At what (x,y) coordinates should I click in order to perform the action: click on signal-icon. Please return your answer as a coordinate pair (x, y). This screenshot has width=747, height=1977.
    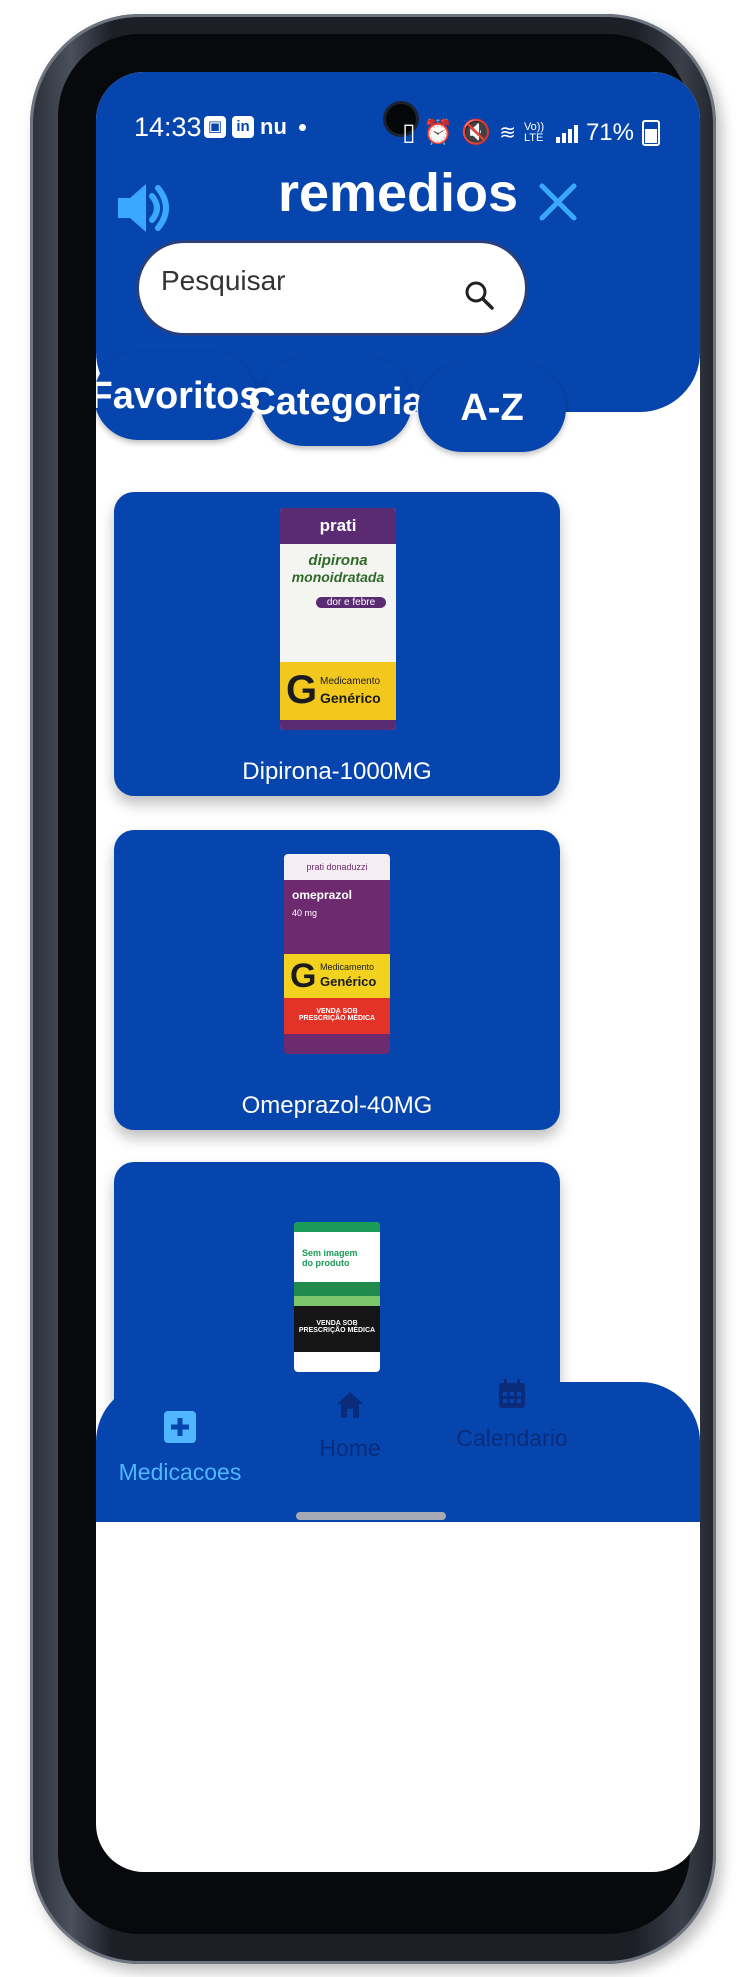
    Looking at the image, I should click on (566, 133).